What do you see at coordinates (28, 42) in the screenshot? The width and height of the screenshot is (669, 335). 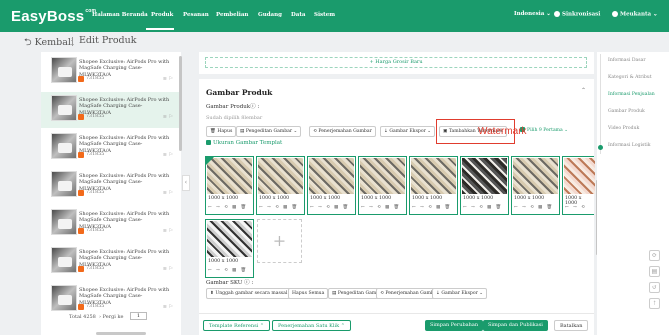 I see `back-arrow-icon: ⮌` at bounding box center [28, 42].